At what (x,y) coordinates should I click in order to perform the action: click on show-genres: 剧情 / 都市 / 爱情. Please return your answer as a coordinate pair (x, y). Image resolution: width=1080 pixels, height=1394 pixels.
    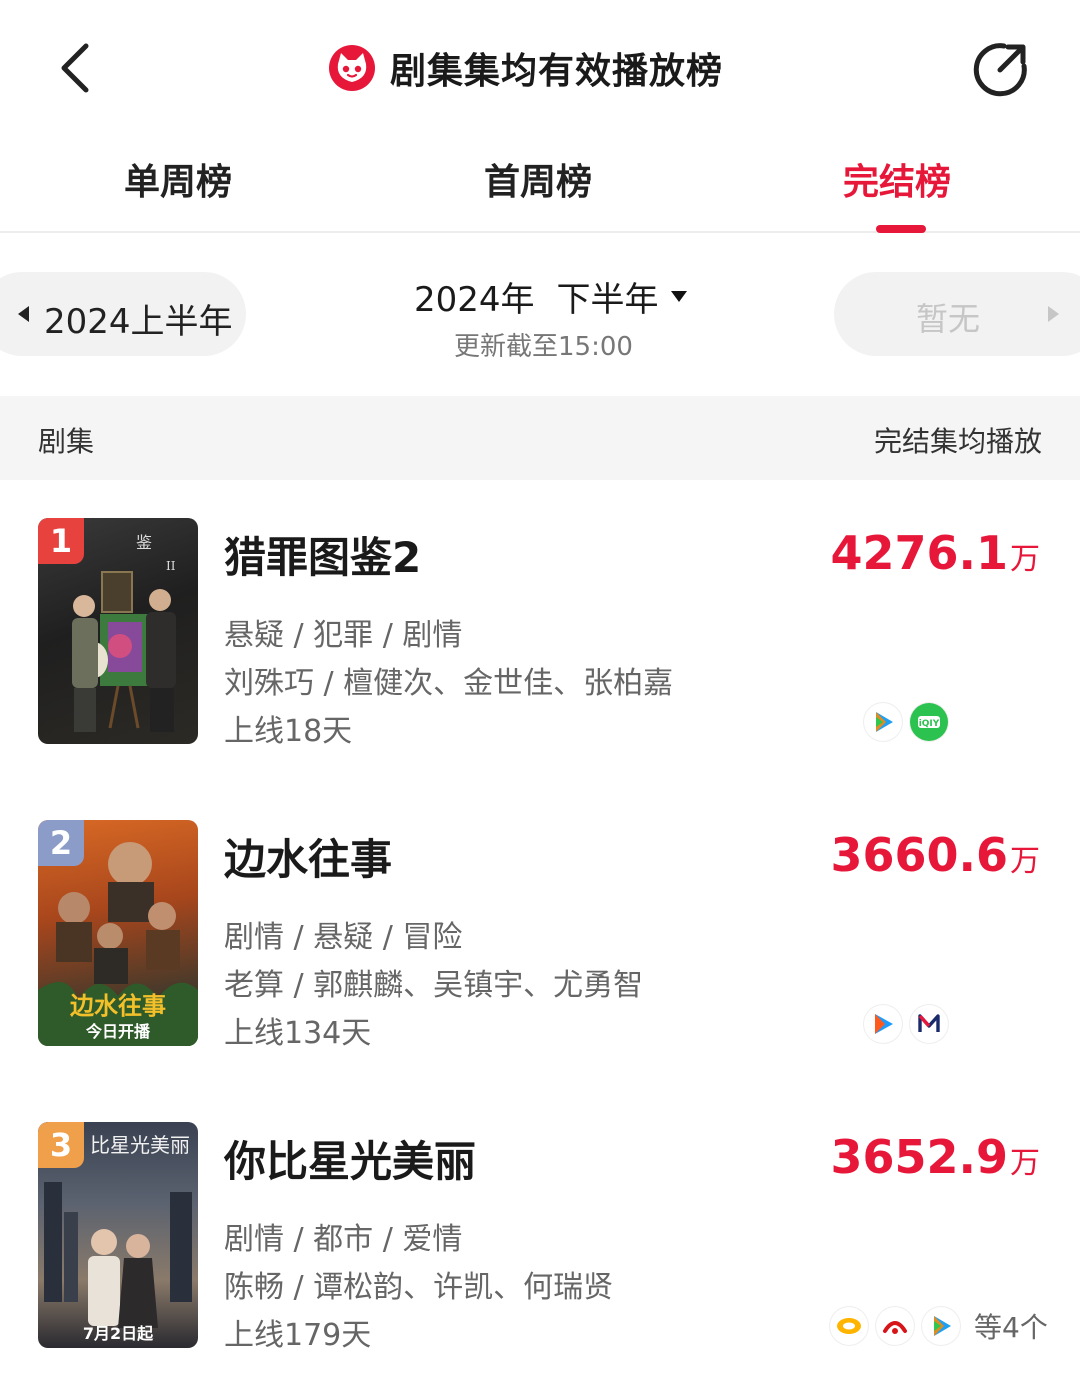
    Looking at the image, I should click on (343, 1239).